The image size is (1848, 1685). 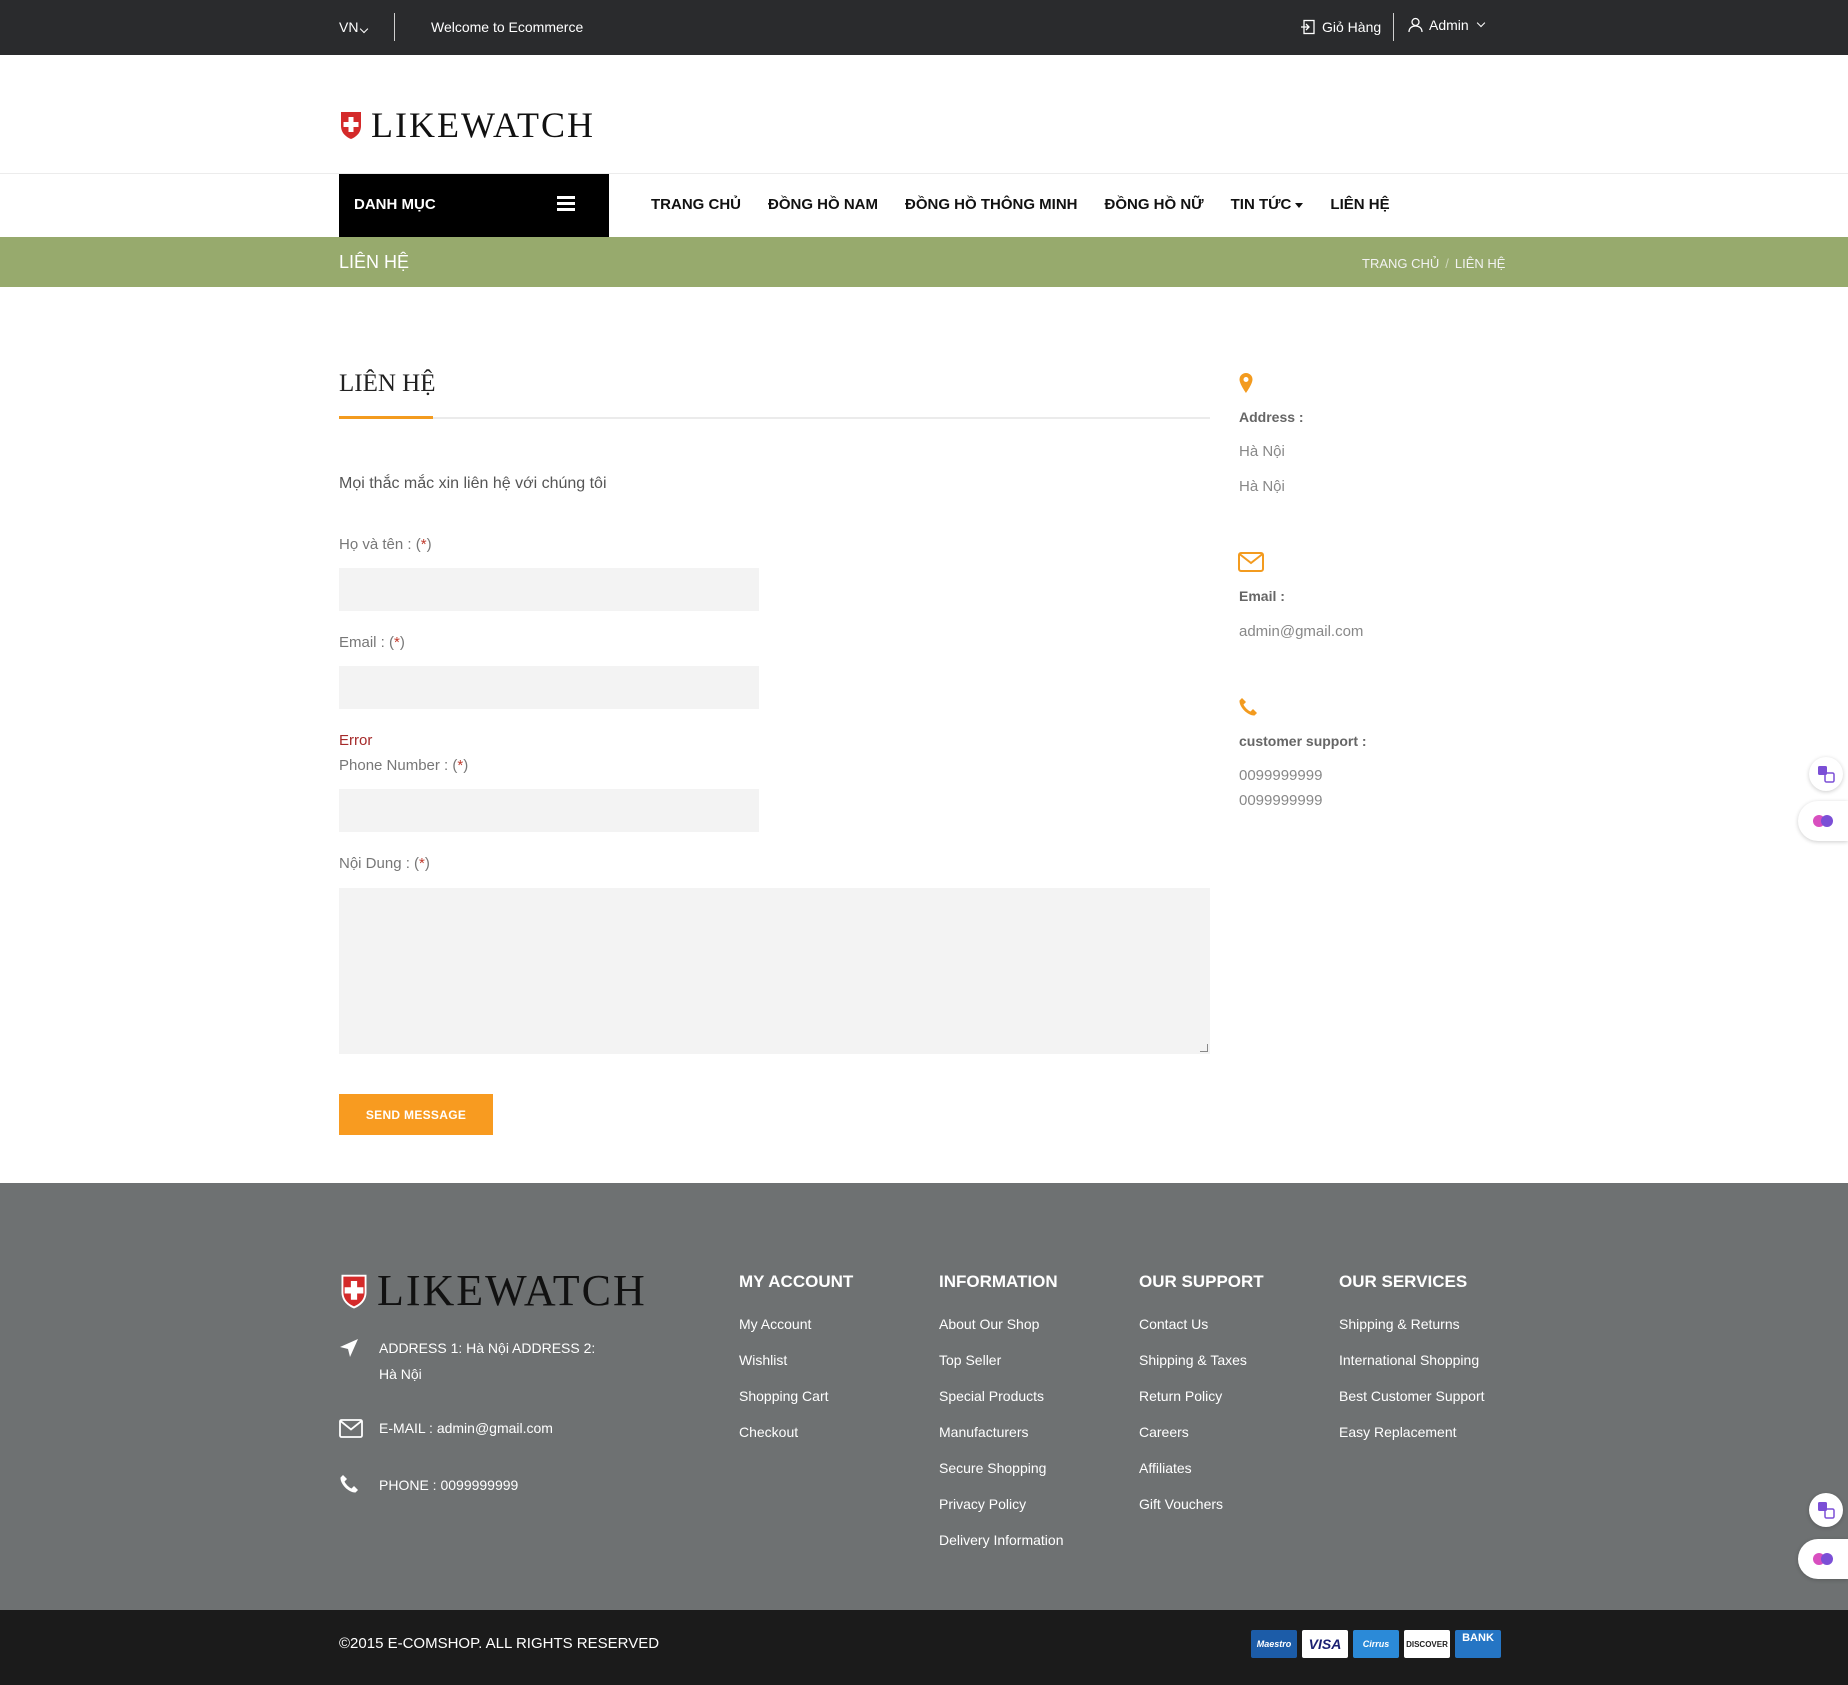 What do you see at coordinates (349, 27) in the screenshot?
I see `language-label: VN` at bounding box center [349, 27].